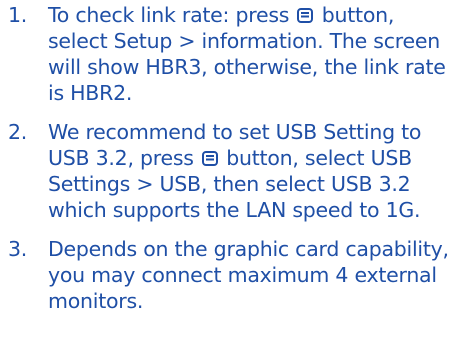 The image size is (457, 363). I want to click on note-number: 1., so click(18, 15).